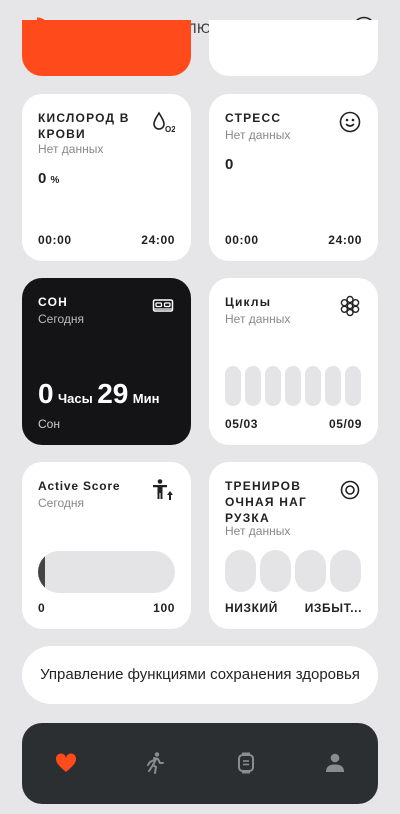 The height and width of the screenshot is (814, 400). What do you see at coordinates (84, 126) in the screenshot?
I see `card-title: КИСЛОРОД В КРОВИ` at bounding box center [84, 126].